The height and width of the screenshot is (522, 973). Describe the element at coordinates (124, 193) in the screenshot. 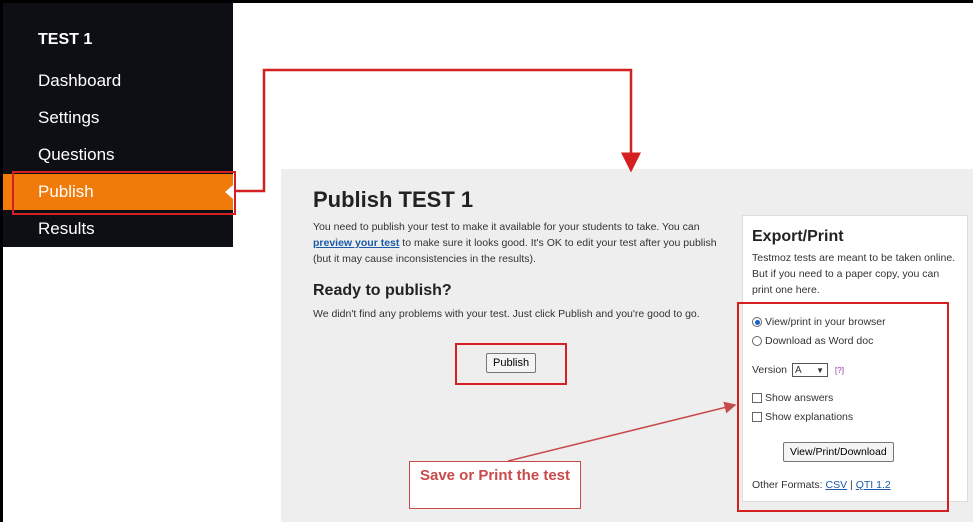

I see `highlight-publish-menu` at that location.